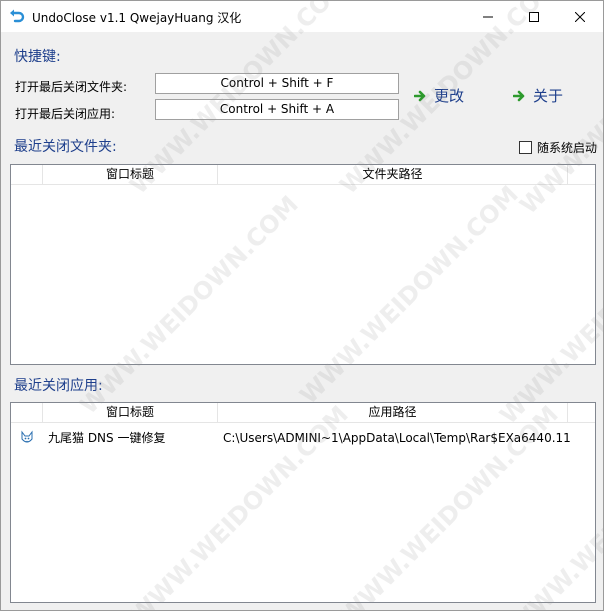  I want to click on close-button, so click(580, 16).